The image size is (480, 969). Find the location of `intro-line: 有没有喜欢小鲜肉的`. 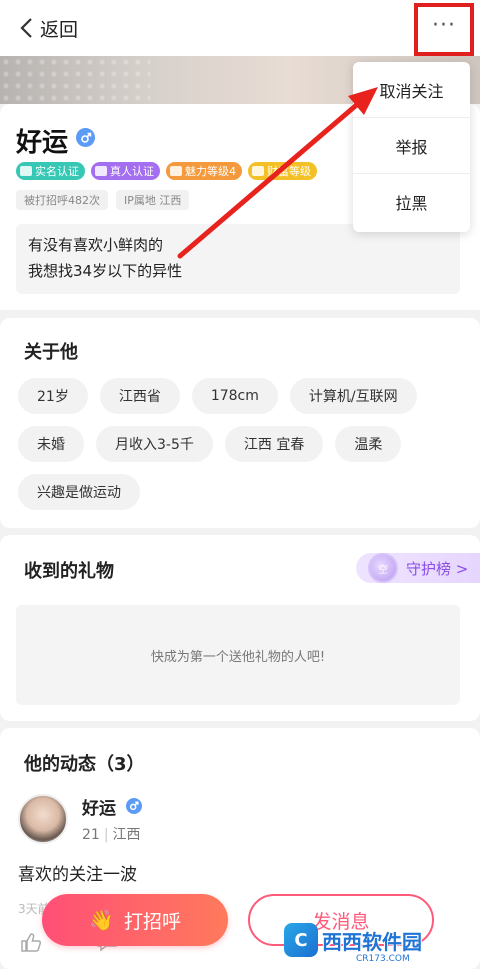

intro-line: 有没有喜欢小鲜肉的 is located at coordinates (96, 245).